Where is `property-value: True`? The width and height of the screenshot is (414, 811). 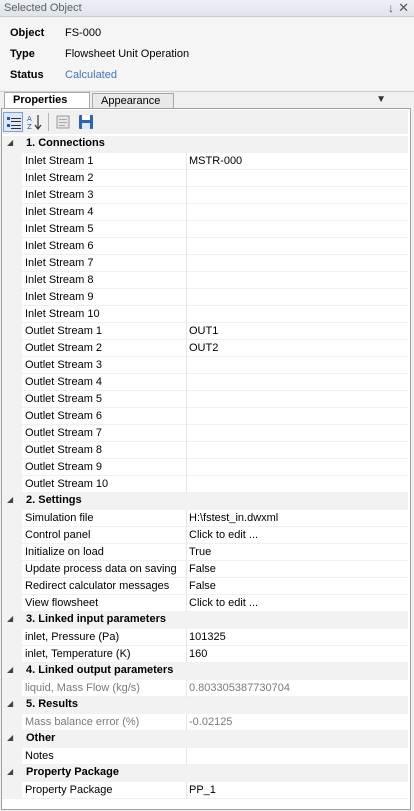 property-value: True is located at coordinates (296, 552).